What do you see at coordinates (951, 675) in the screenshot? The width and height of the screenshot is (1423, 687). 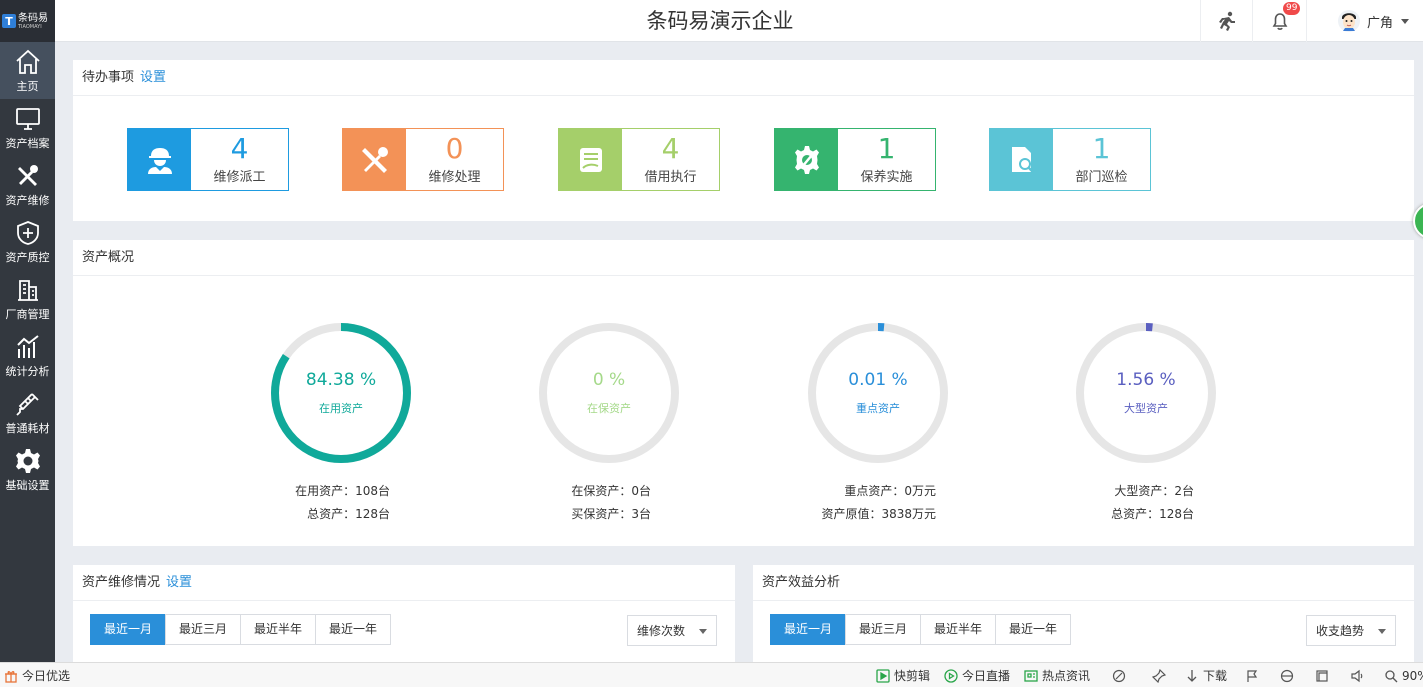 I see `play-circle-icon` at bounding box center [951, 675].